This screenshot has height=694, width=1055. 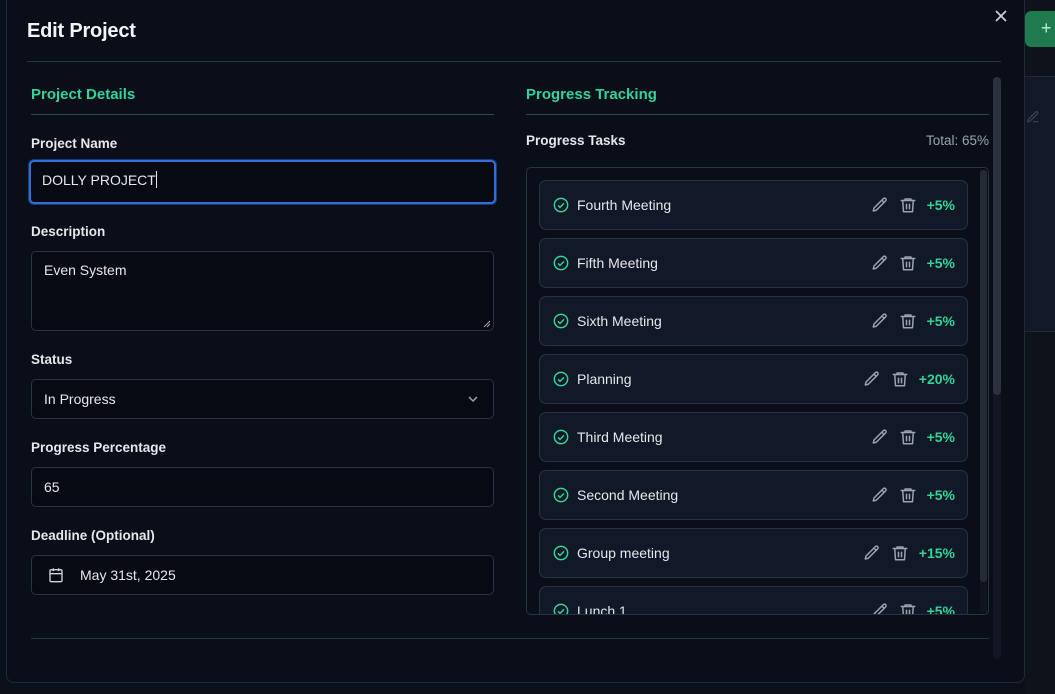 What do you see at coordinates (617, 263) in the screenshot?
I see `task-name: Fifth Meeting` at bounding box center [617, 263].